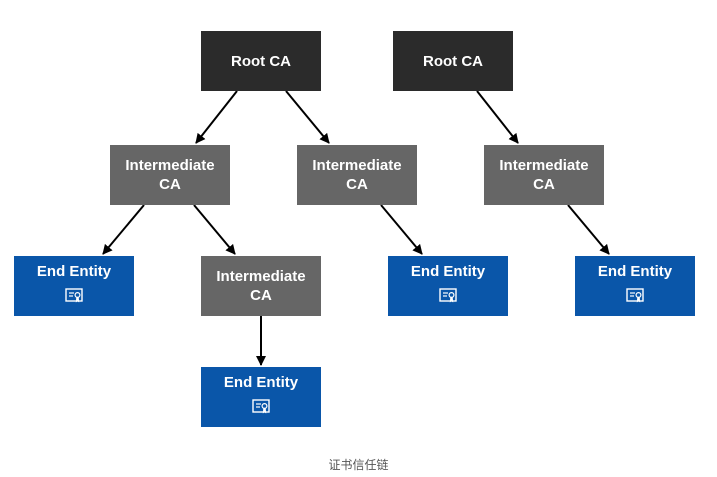 The height and width of the screenshot is (477, 717). Describe the element at coordinates (170, 175) in the screenshot. I see `intermediate-ca-node-int1: Intermediate CA` at that location.